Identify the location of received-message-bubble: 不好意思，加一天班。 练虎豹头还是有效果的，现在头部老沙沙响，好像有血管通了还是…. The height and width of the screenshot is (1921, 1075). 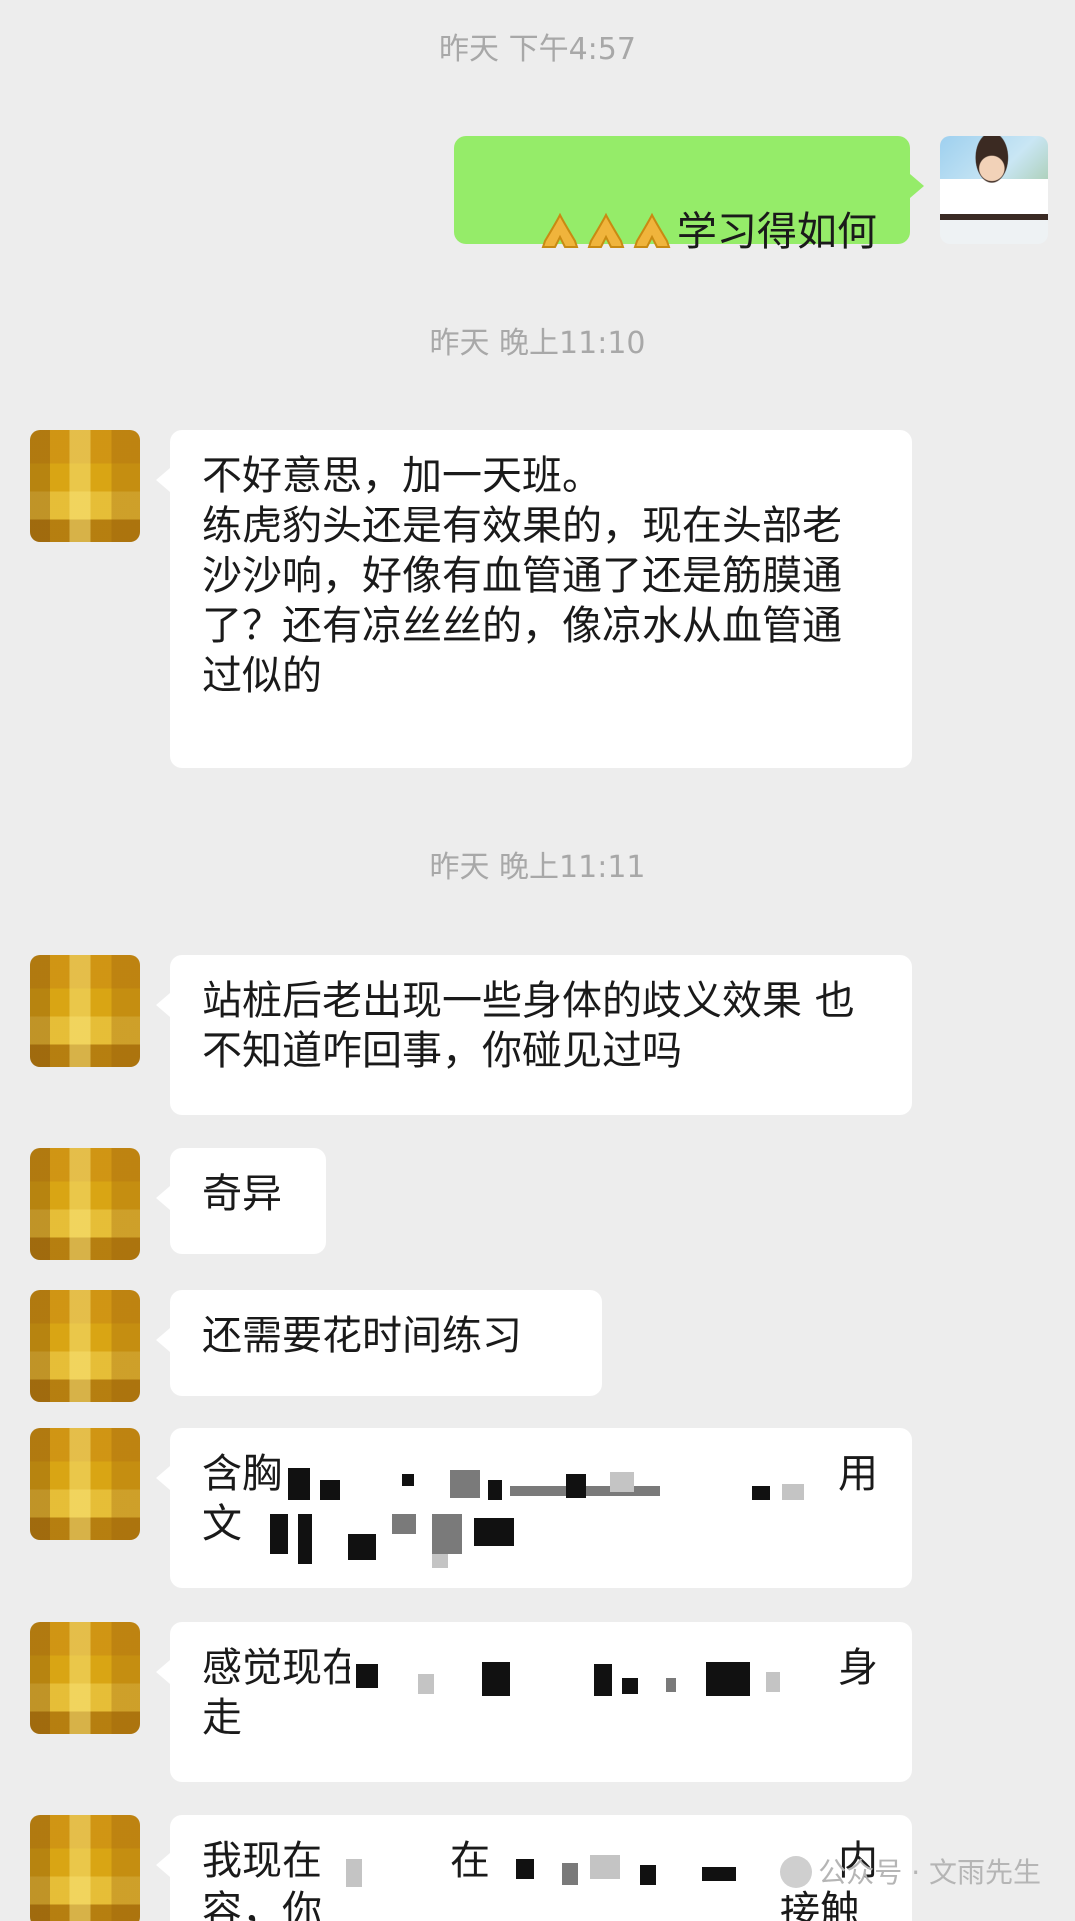
(534, 599).